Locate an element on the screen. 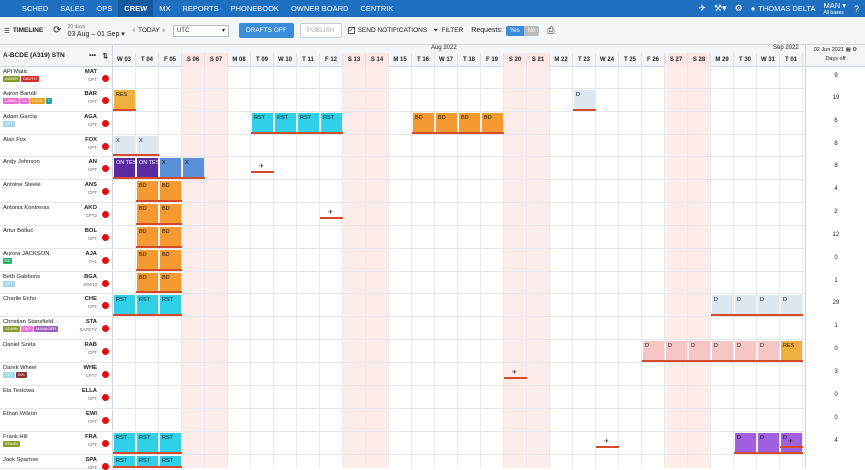 This screenshot has height=470, width=865. duty-block: X is located at coordinates (124, 145).